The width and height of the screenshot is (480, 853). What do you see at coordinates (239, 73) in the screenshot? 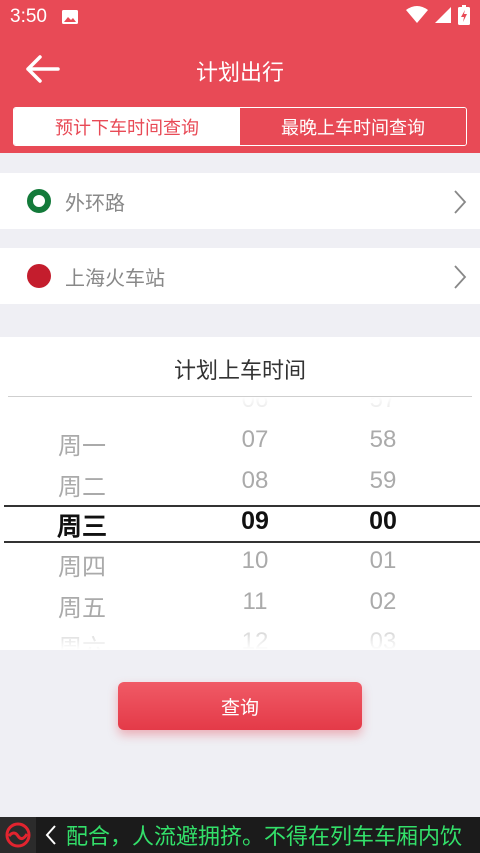
I see `page-title: 计划出行` at bounding box center [239, 73].